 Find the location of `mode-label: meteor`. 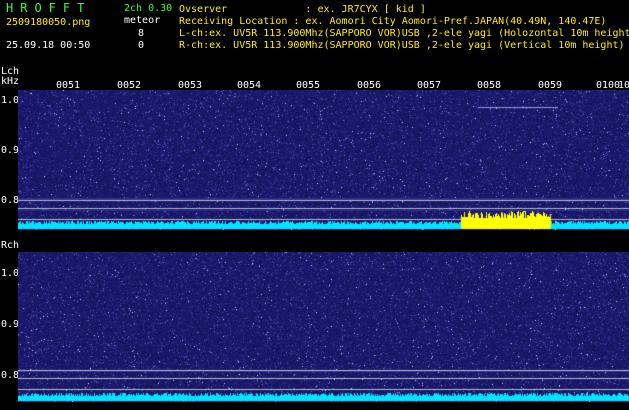

mode-label: meteor is located at coordinates (142, 20).